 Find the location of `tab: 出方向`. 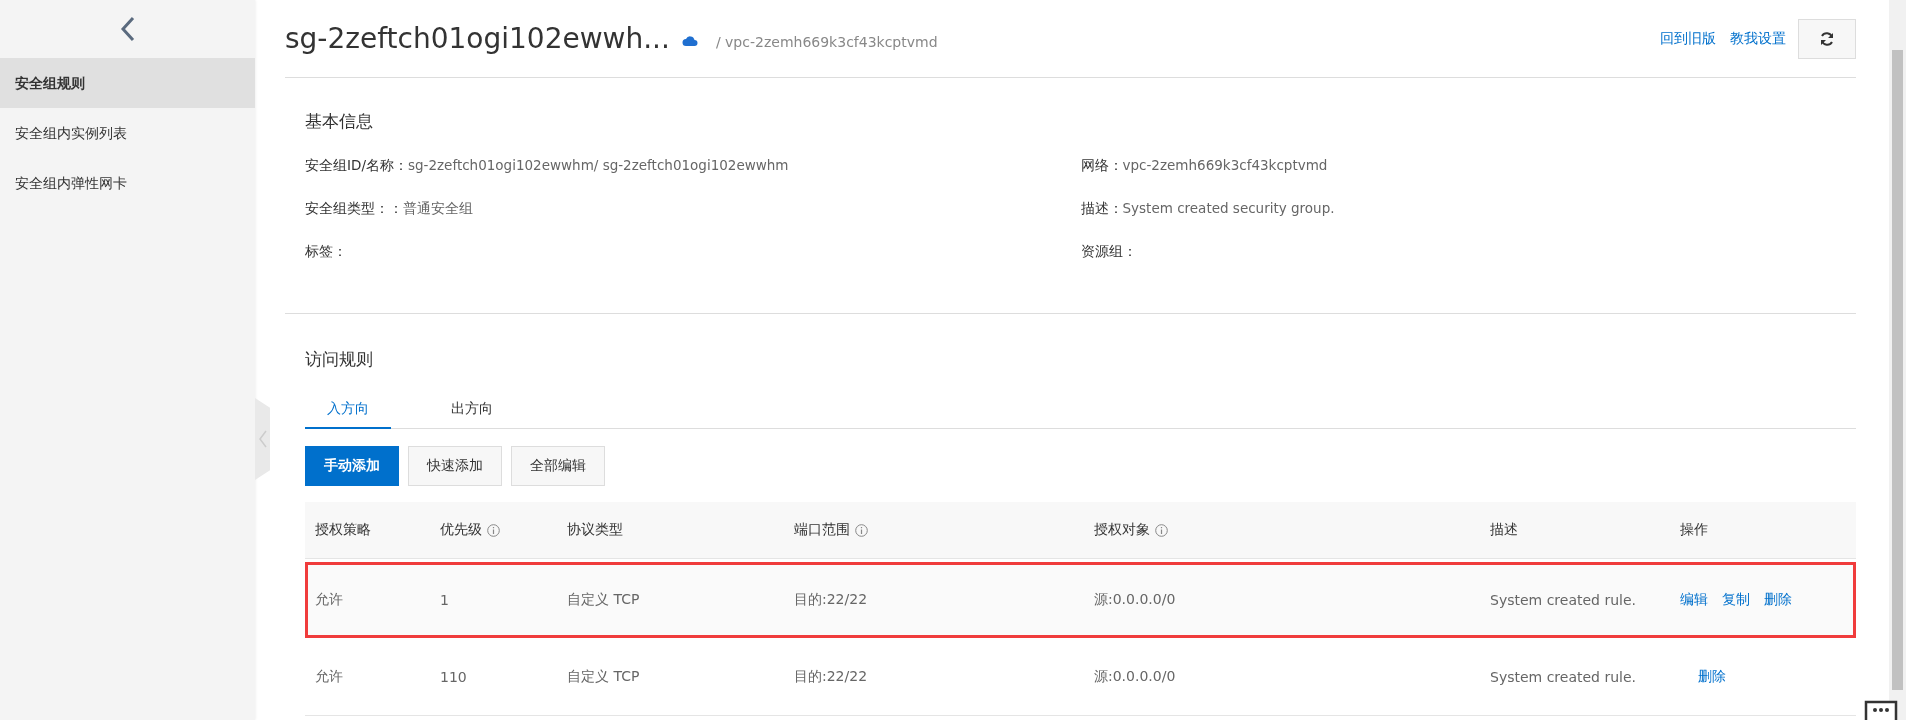

tab: 出方向 is located at coordinates (472, 409).